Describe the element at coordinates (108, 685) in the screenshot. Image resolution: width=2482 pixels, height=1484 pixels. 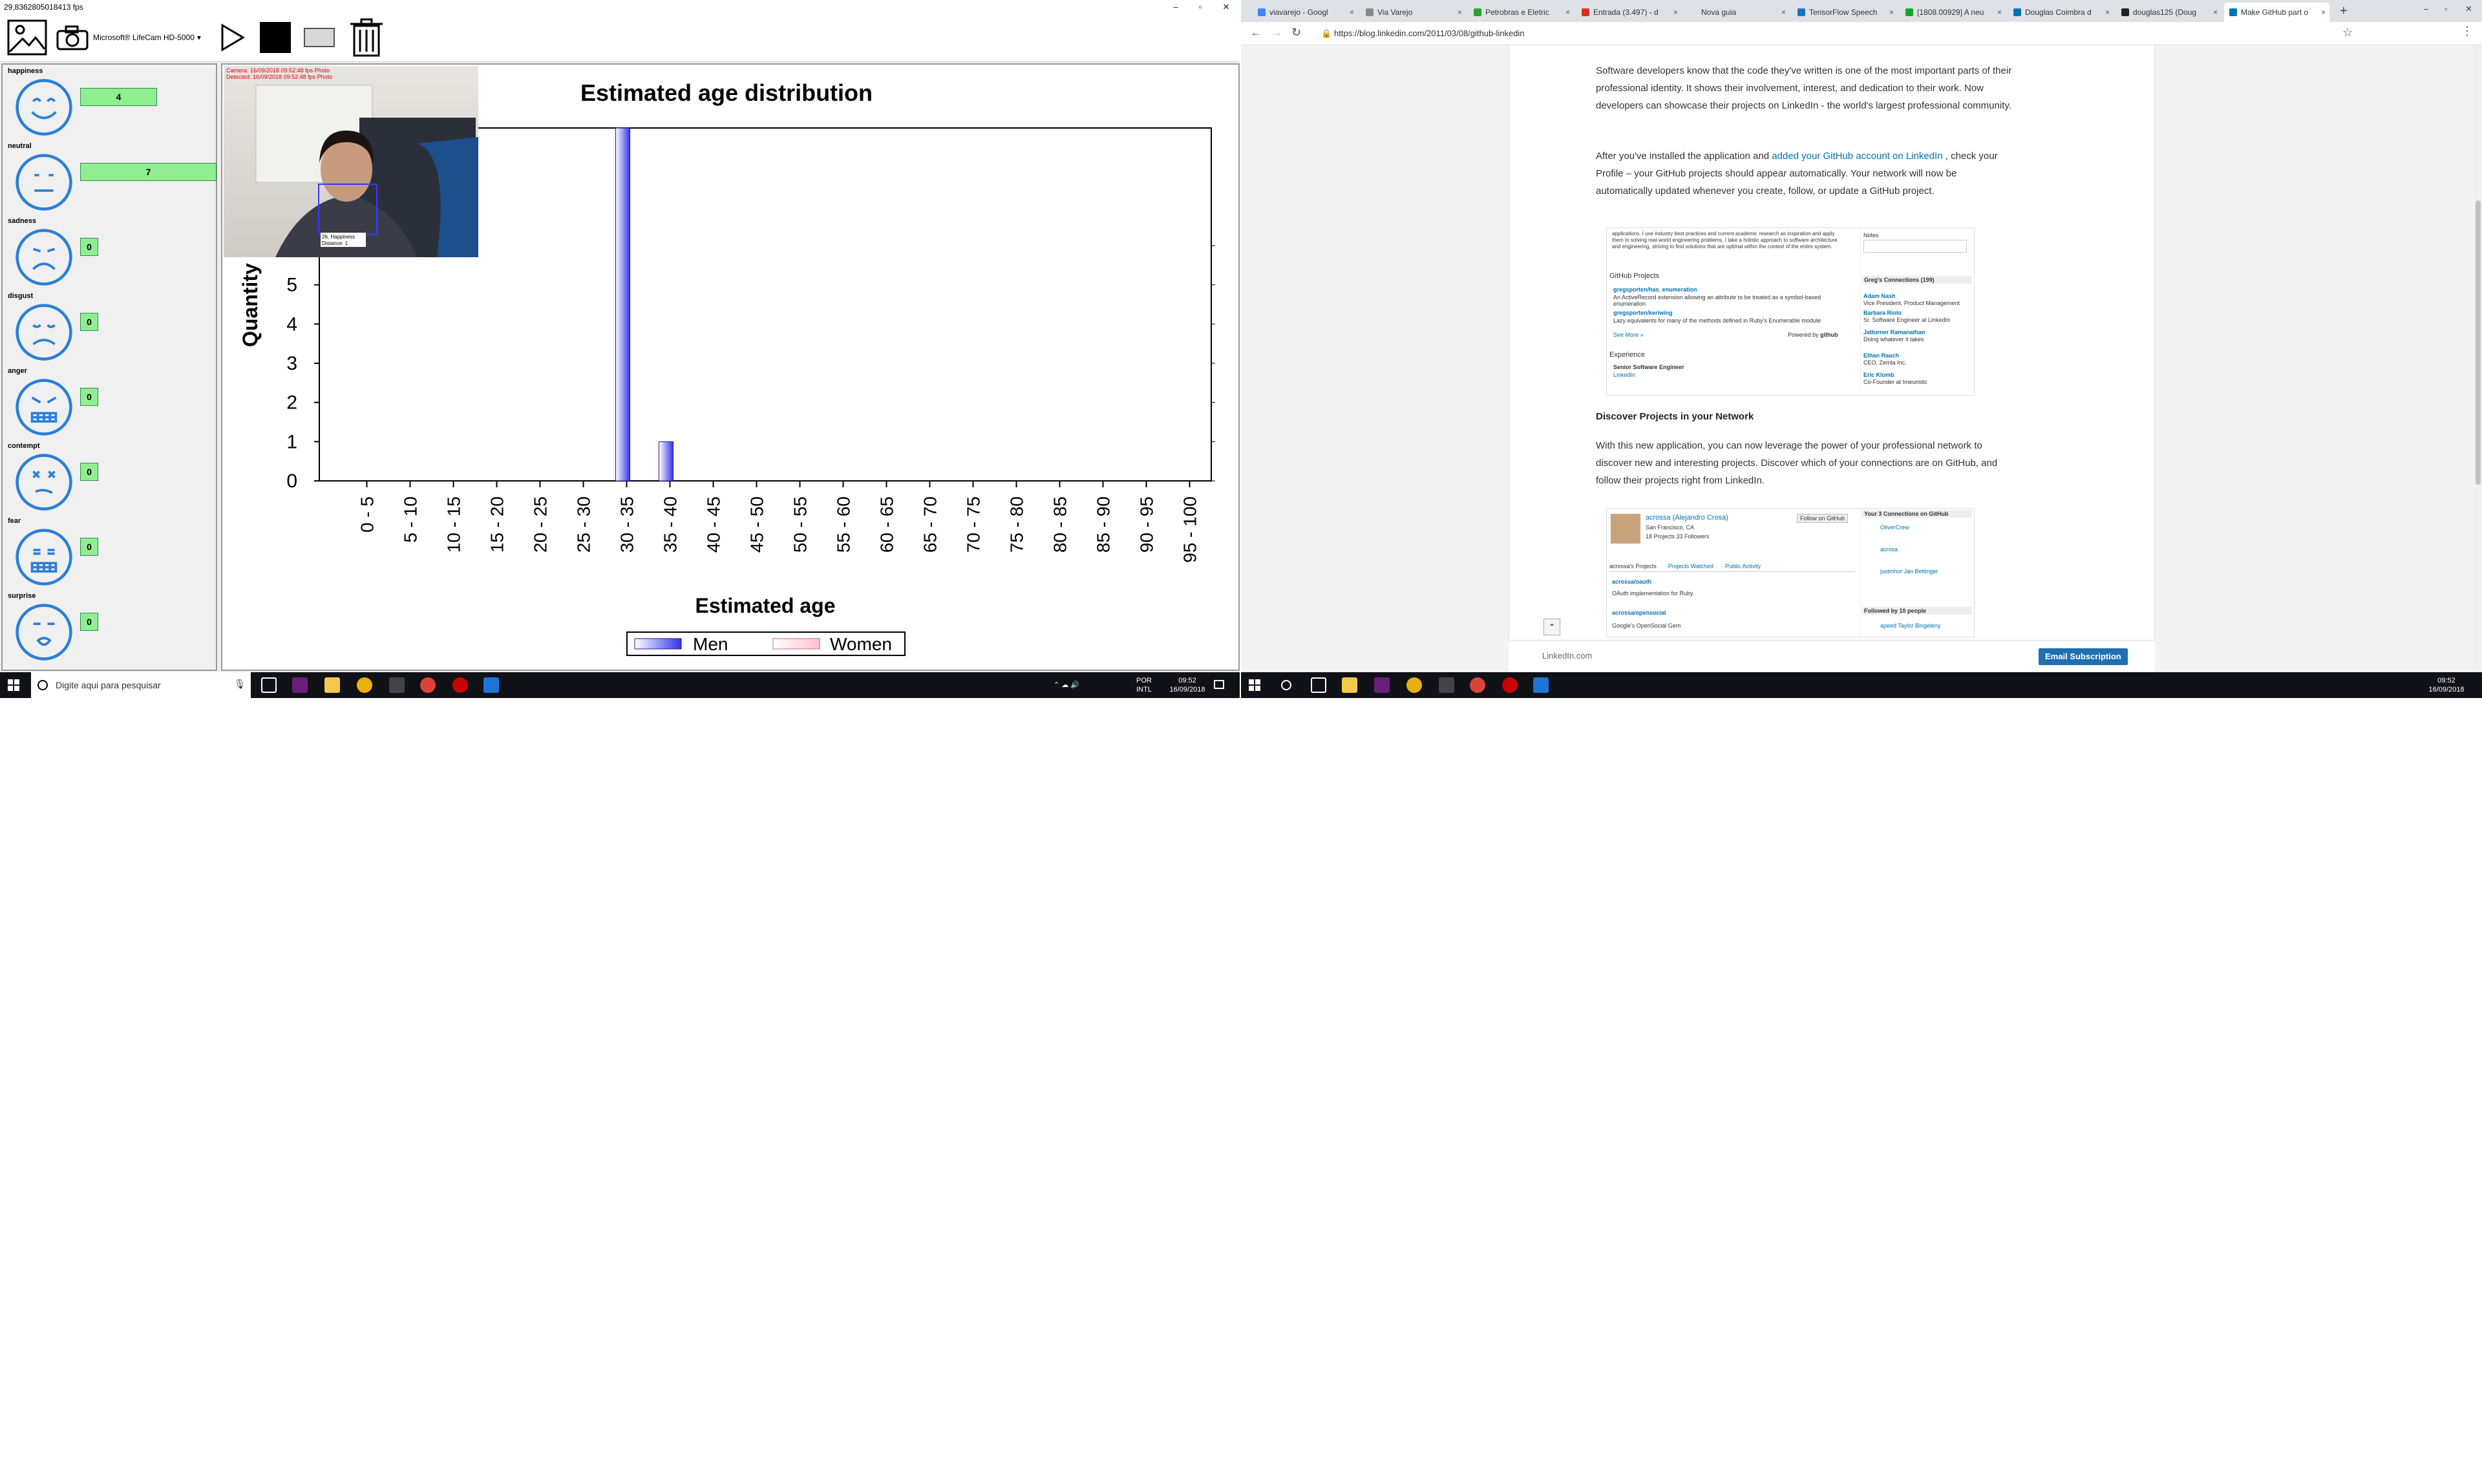
I see `search-placeholder: Digite aqui para pesquisar` at that location.